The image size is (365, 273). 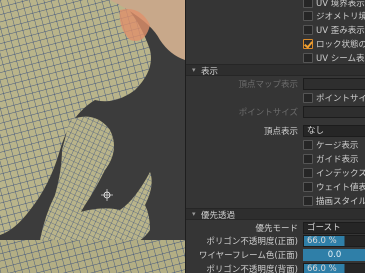 What do you see at coordinates (308, 43) in the screenshot?
I see `locked-mesh-checkbox` at bounding box center [308, 43].